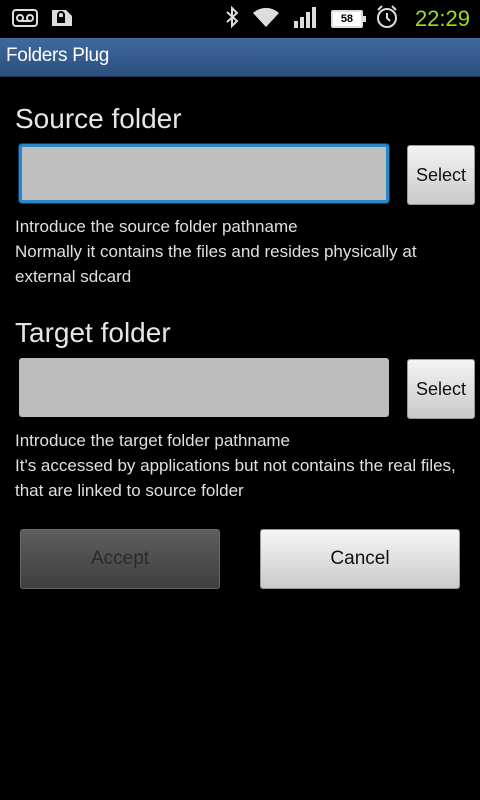  I want to click on source-folder-heading: Source folder, so click(98, 118).